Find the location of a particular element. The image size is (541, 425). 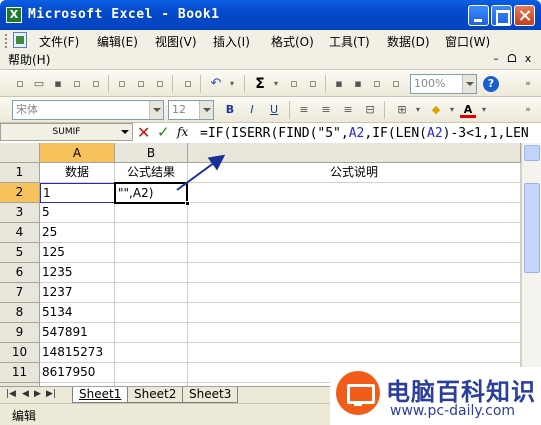

print-icon: ▫ is located at coordinates (122, 84).